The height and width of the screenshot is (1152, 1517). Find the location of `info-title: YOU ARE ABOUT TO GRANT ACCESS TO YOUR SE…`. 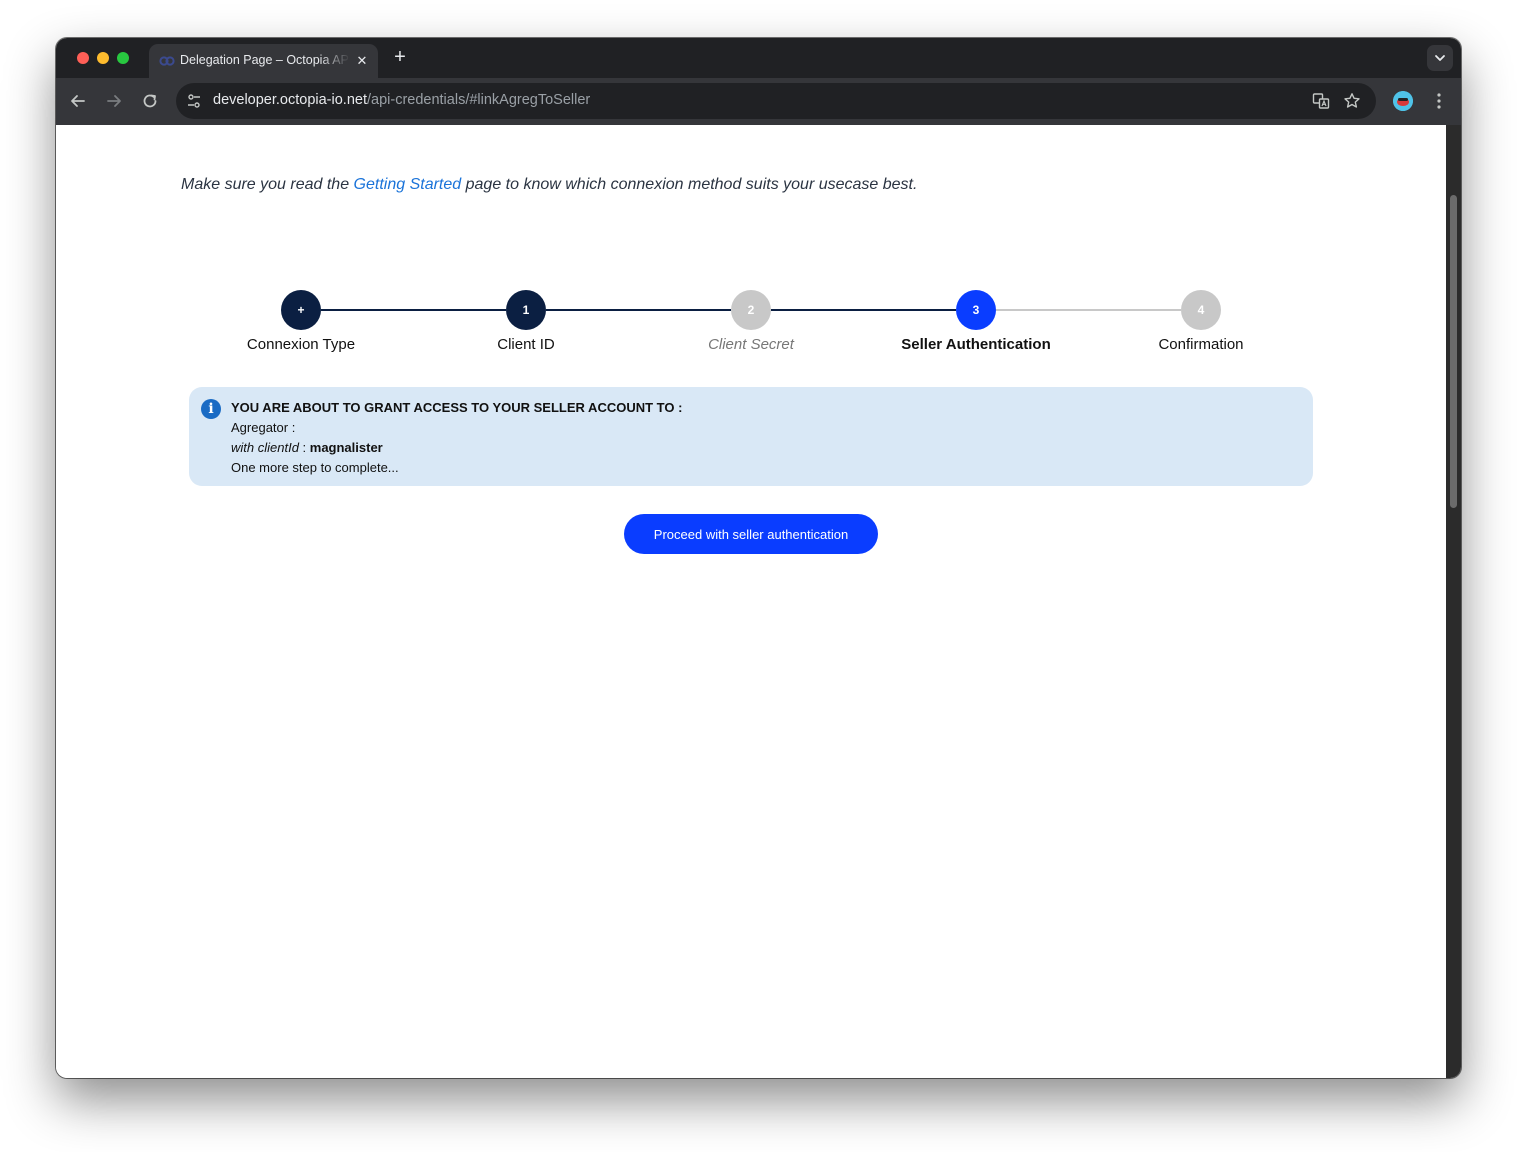

info-title: YOU ARE ABOUT TO GRANT ACCESS TO YOUR SE… is located at coordinates (457, 407).